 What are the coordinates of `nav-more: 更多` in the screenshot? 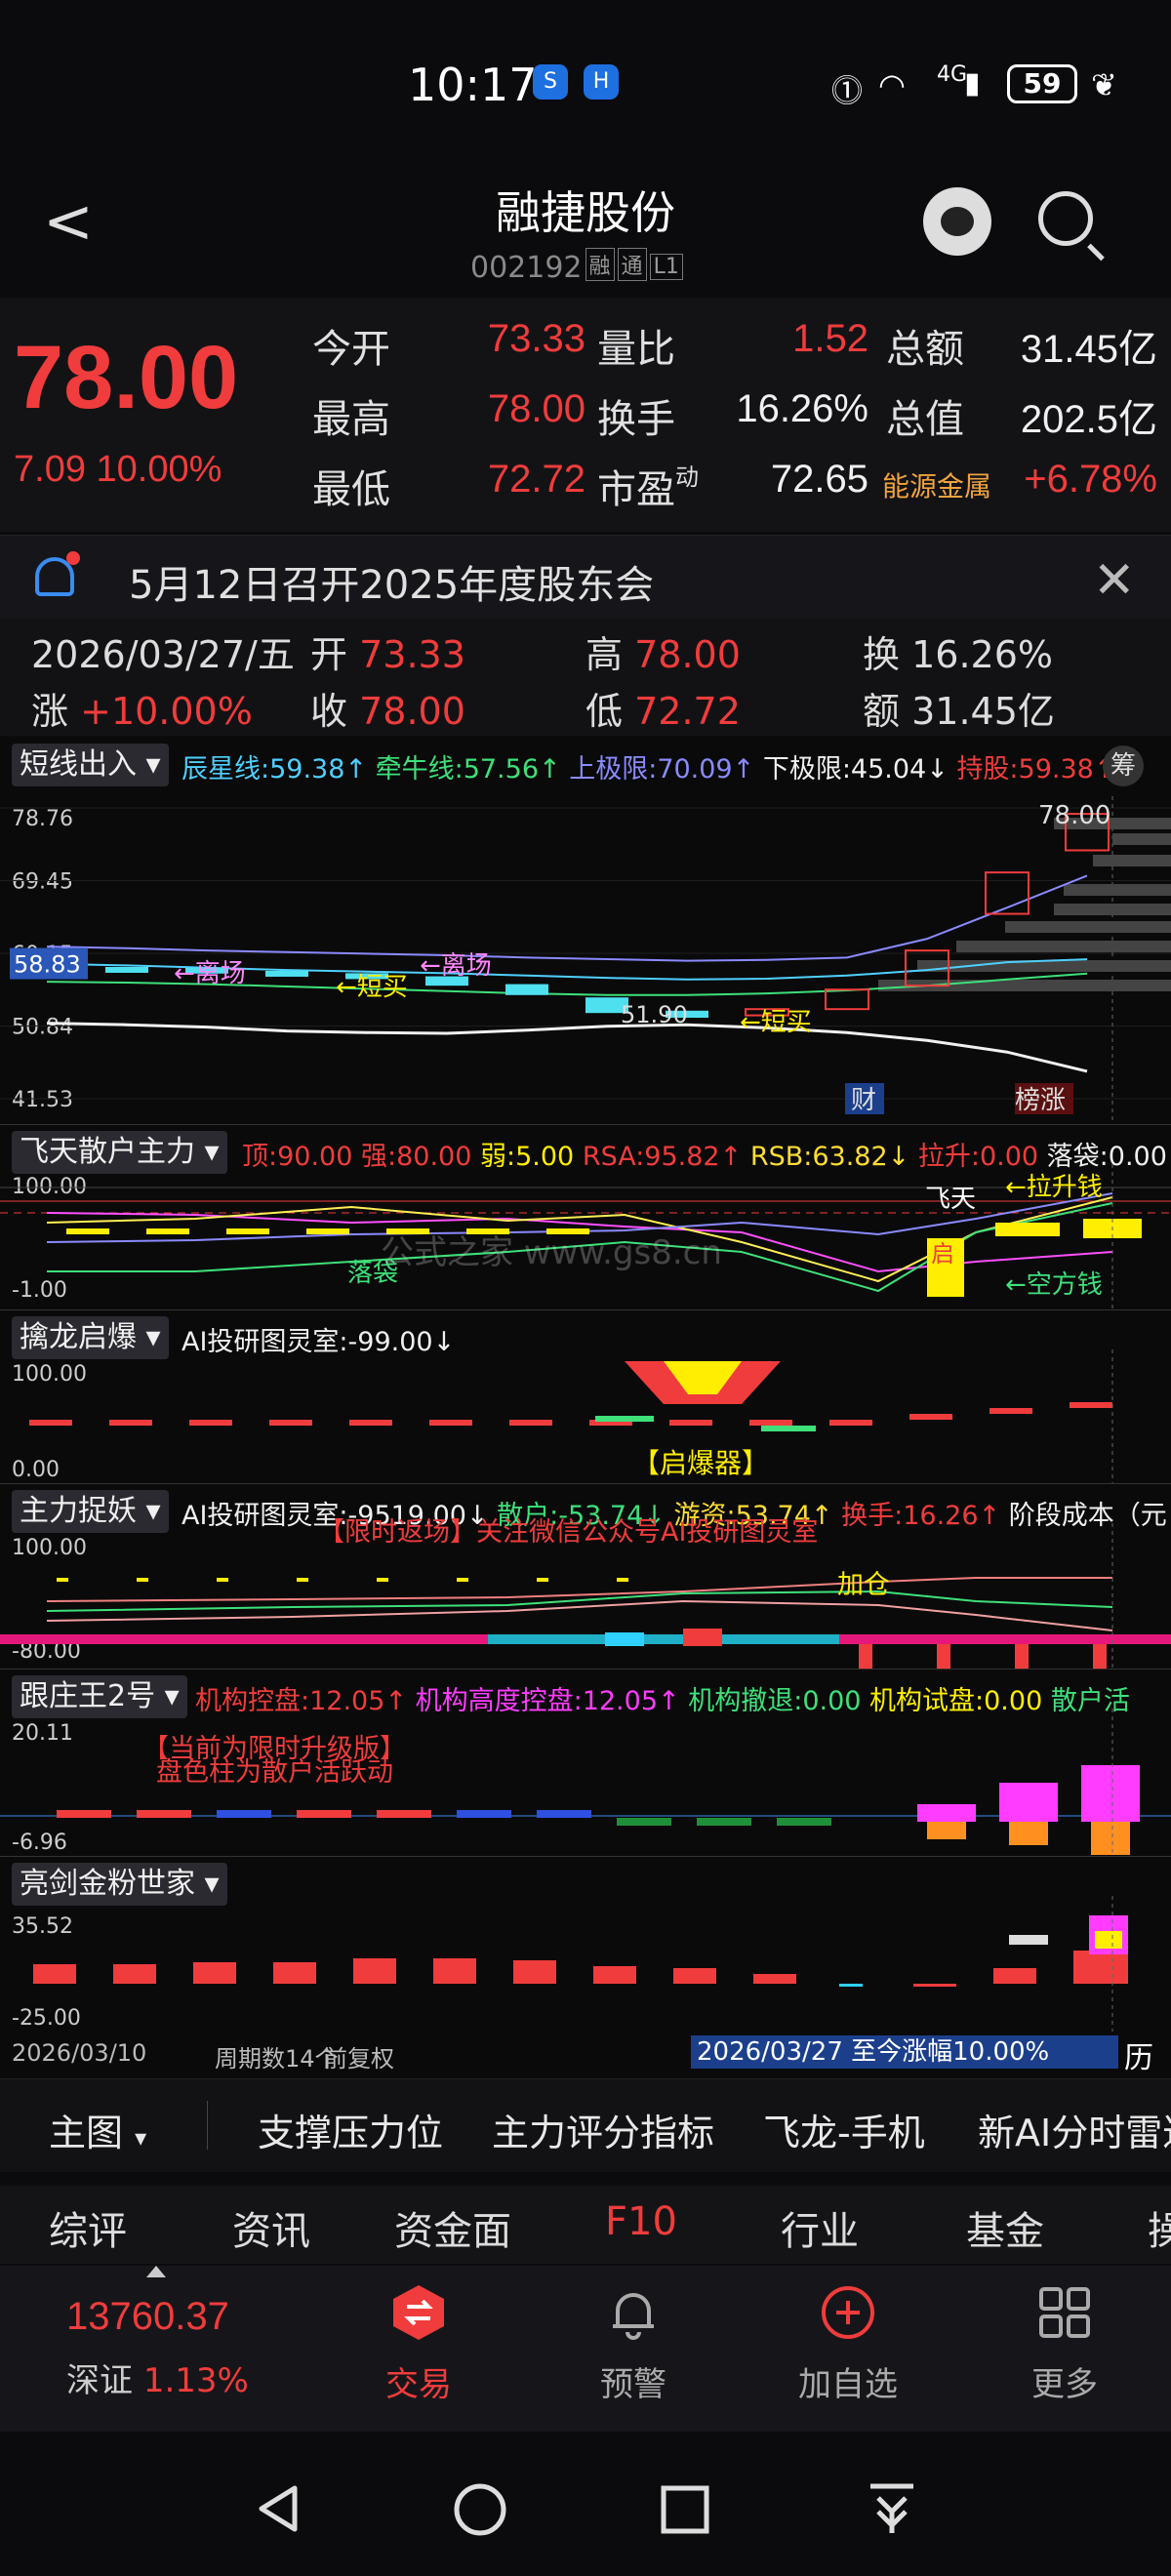 It's located at (1064, 2349).